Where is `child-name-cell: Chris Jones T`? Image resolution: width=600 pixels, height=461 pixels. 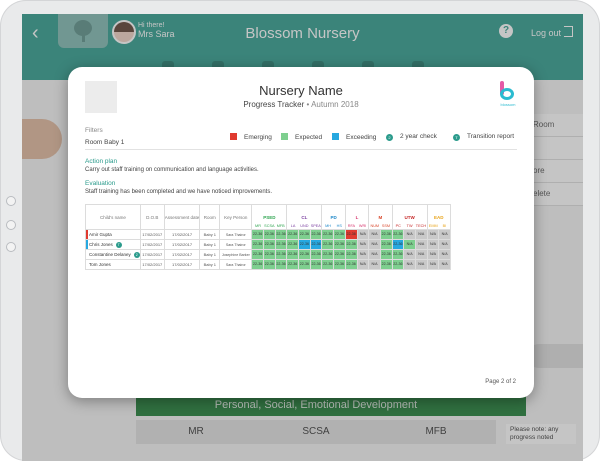
child-name-cell: Chris Jones T is located at coordinates (113, 244).